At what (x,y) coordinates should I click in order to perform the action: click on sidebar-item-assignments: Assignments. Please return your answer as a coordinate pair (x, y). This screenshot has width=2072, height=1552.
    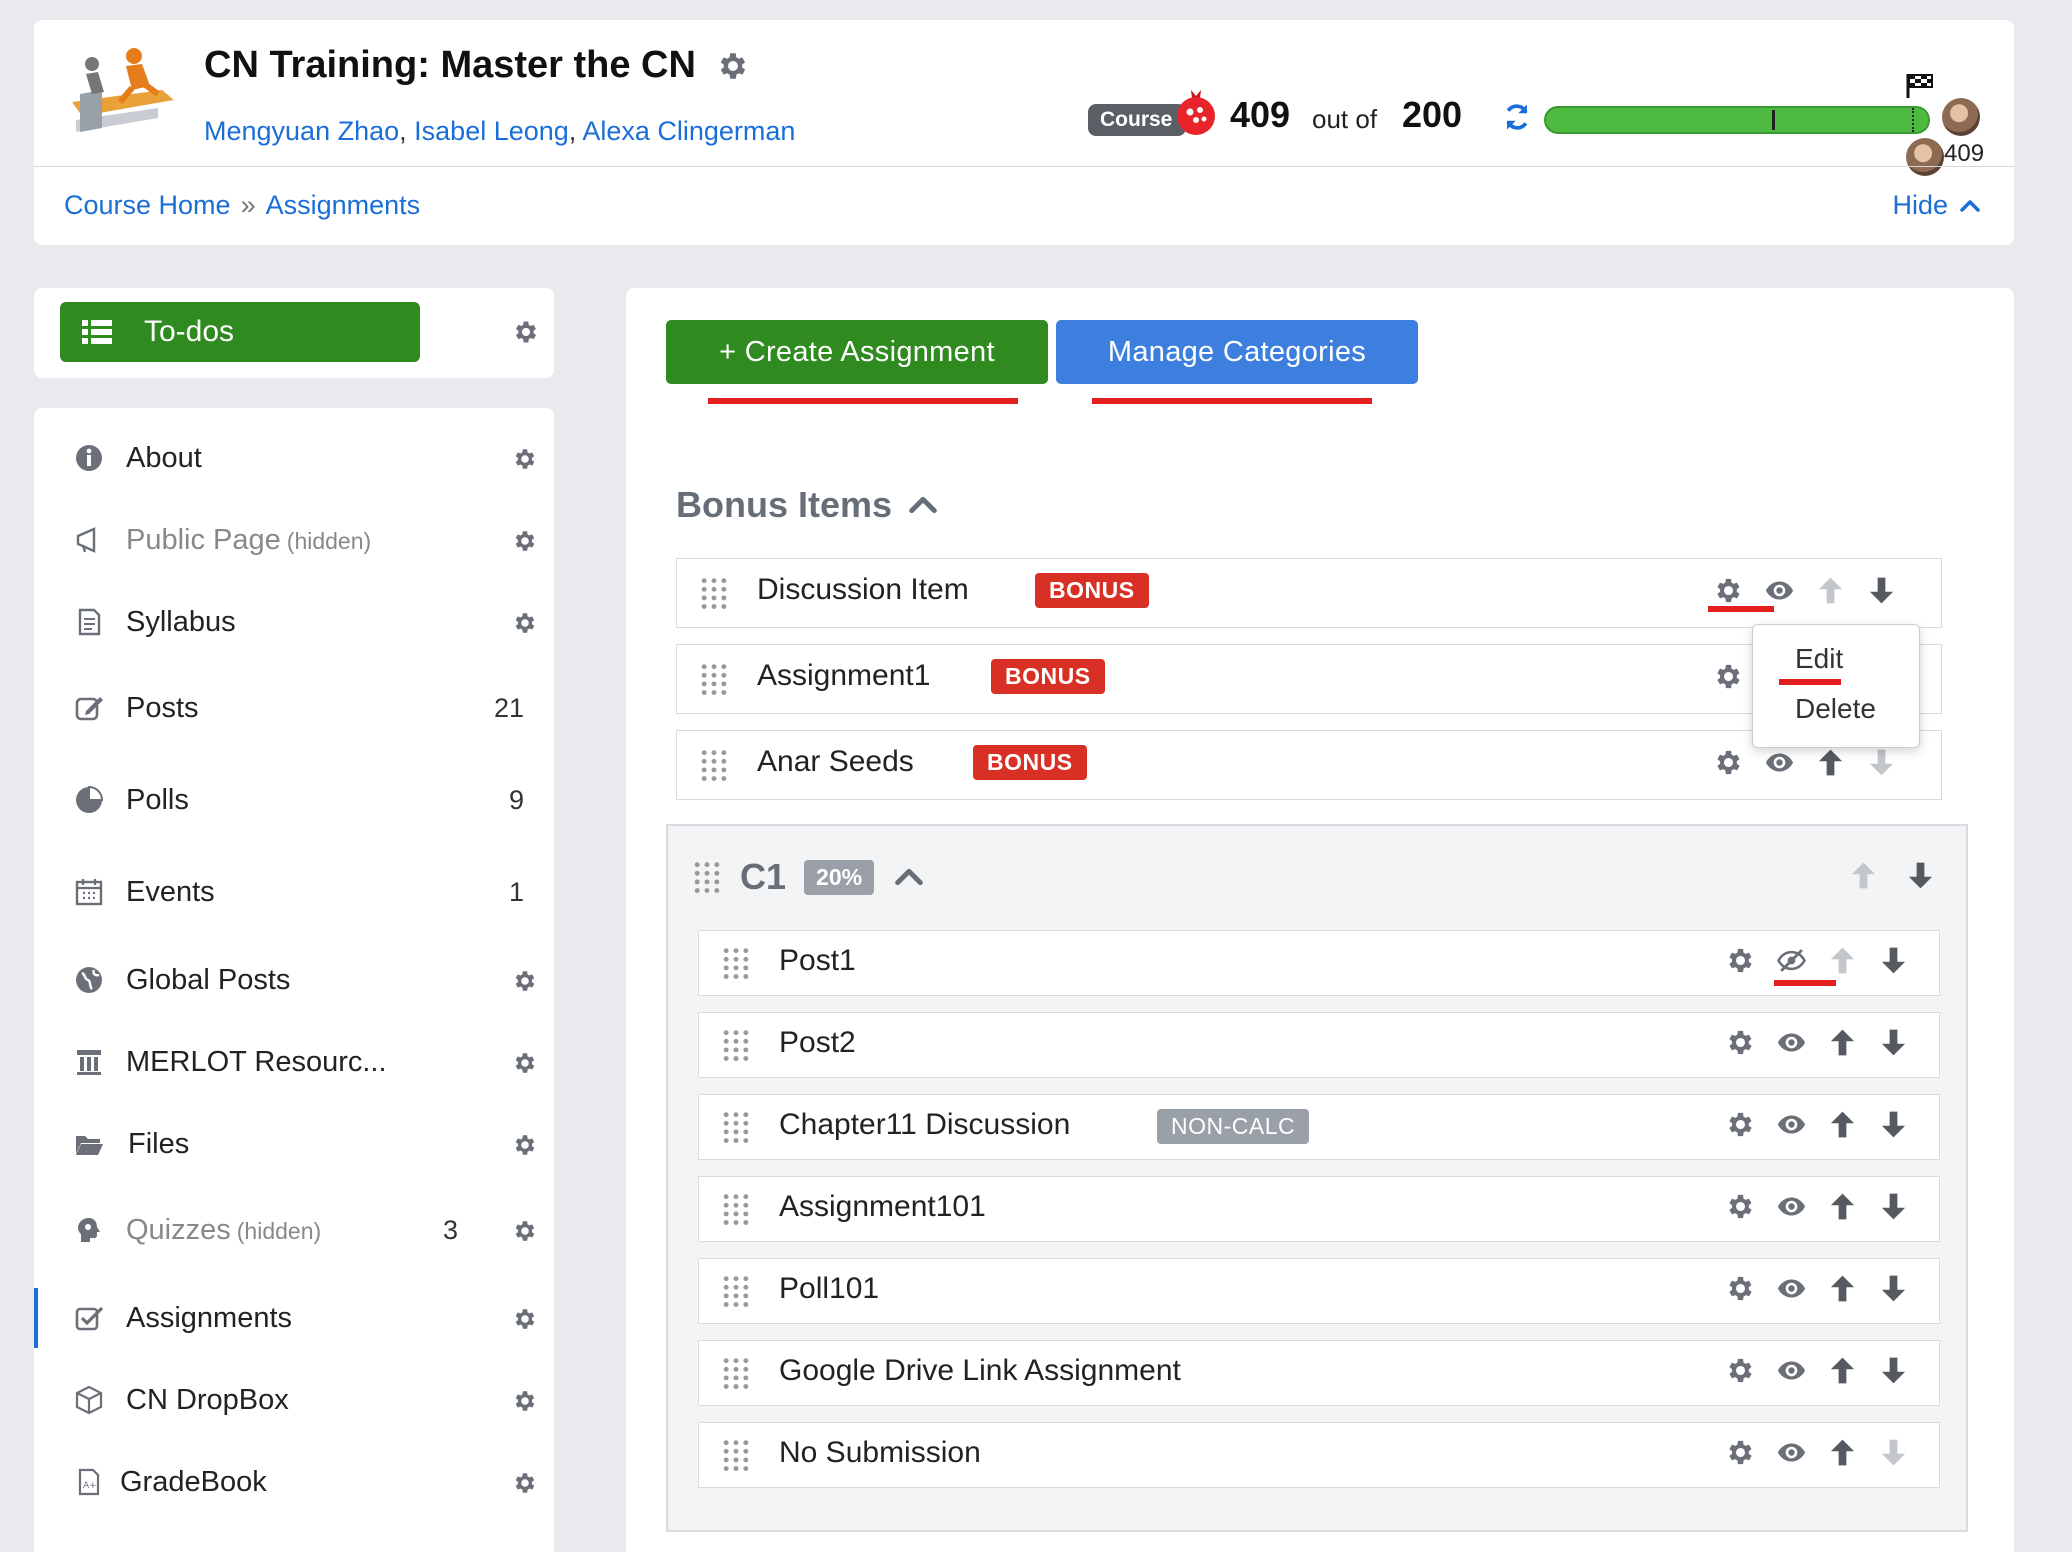
    Looking at the image, I should click on (294, 1318).